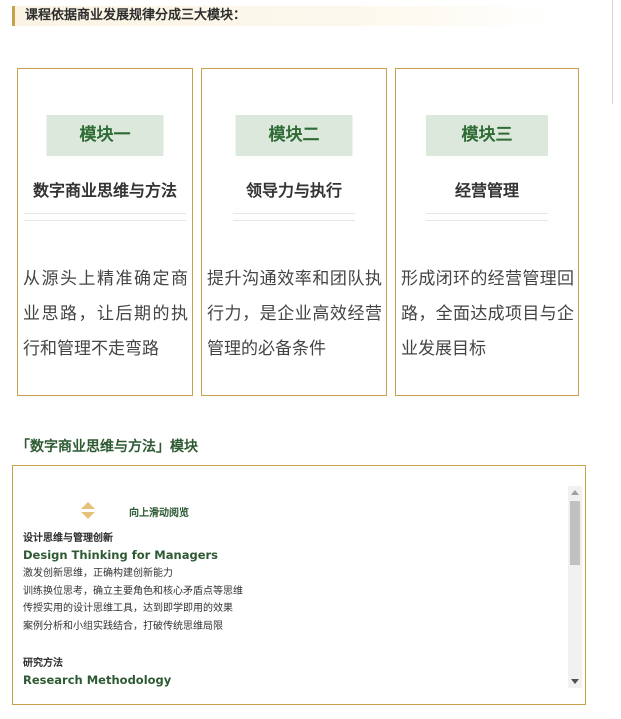 Image resolution: width=621 pixels, height=719 pixels. I want to click on module-title: 领导力与执行, so click(293, 190).